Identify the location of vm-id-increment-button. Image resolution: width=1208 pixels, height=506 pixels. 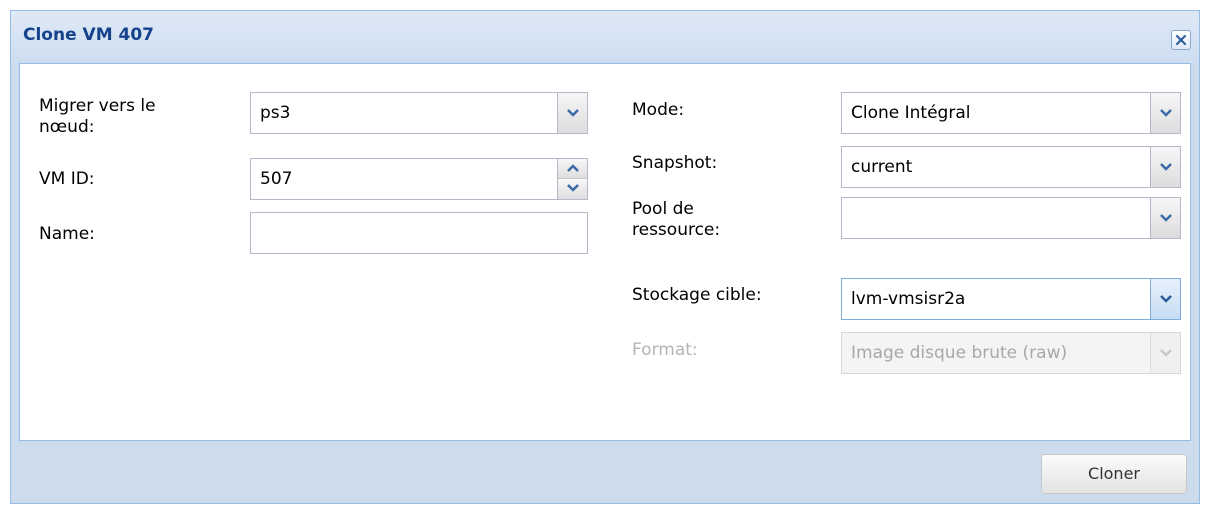
(572, 169).